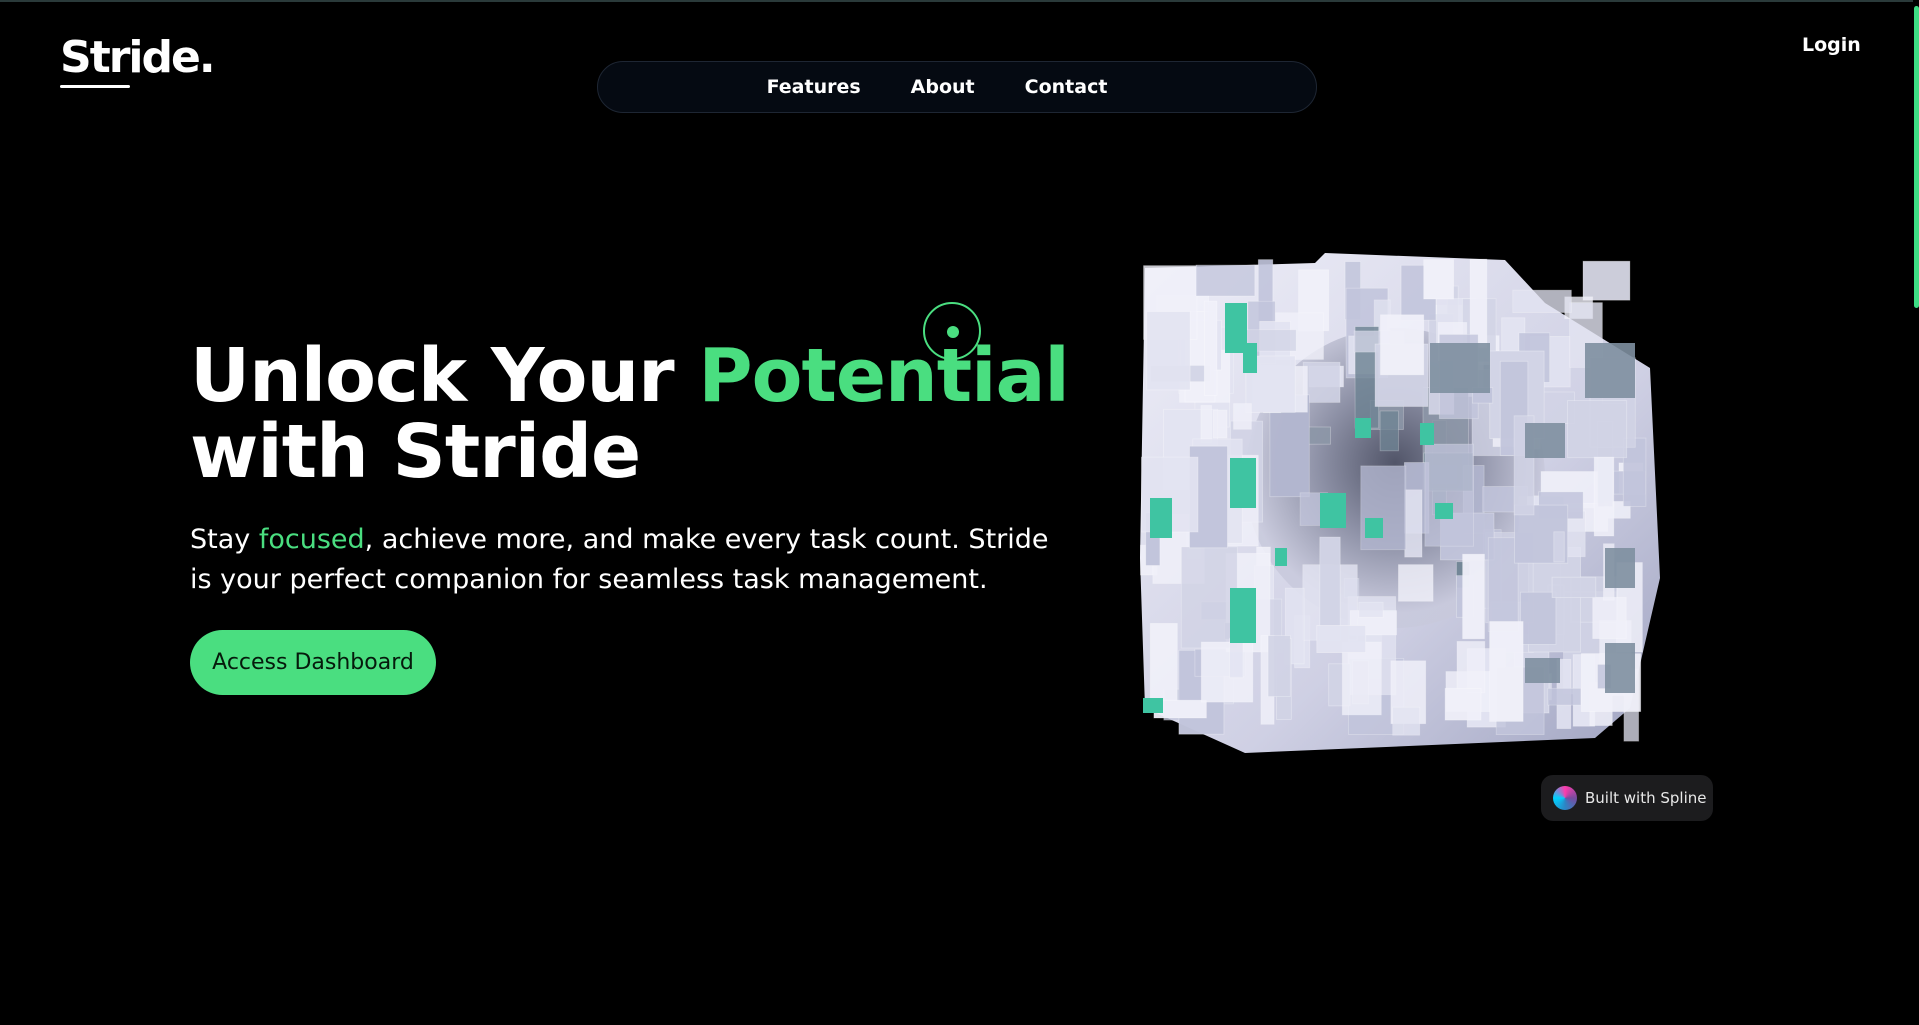 The width and height of the screenshot is (1919, 1025). What do you see at coordinates (883, 376) in the screenshot?
I see `headline-accent: Potential` at bounding box center [883, 376].